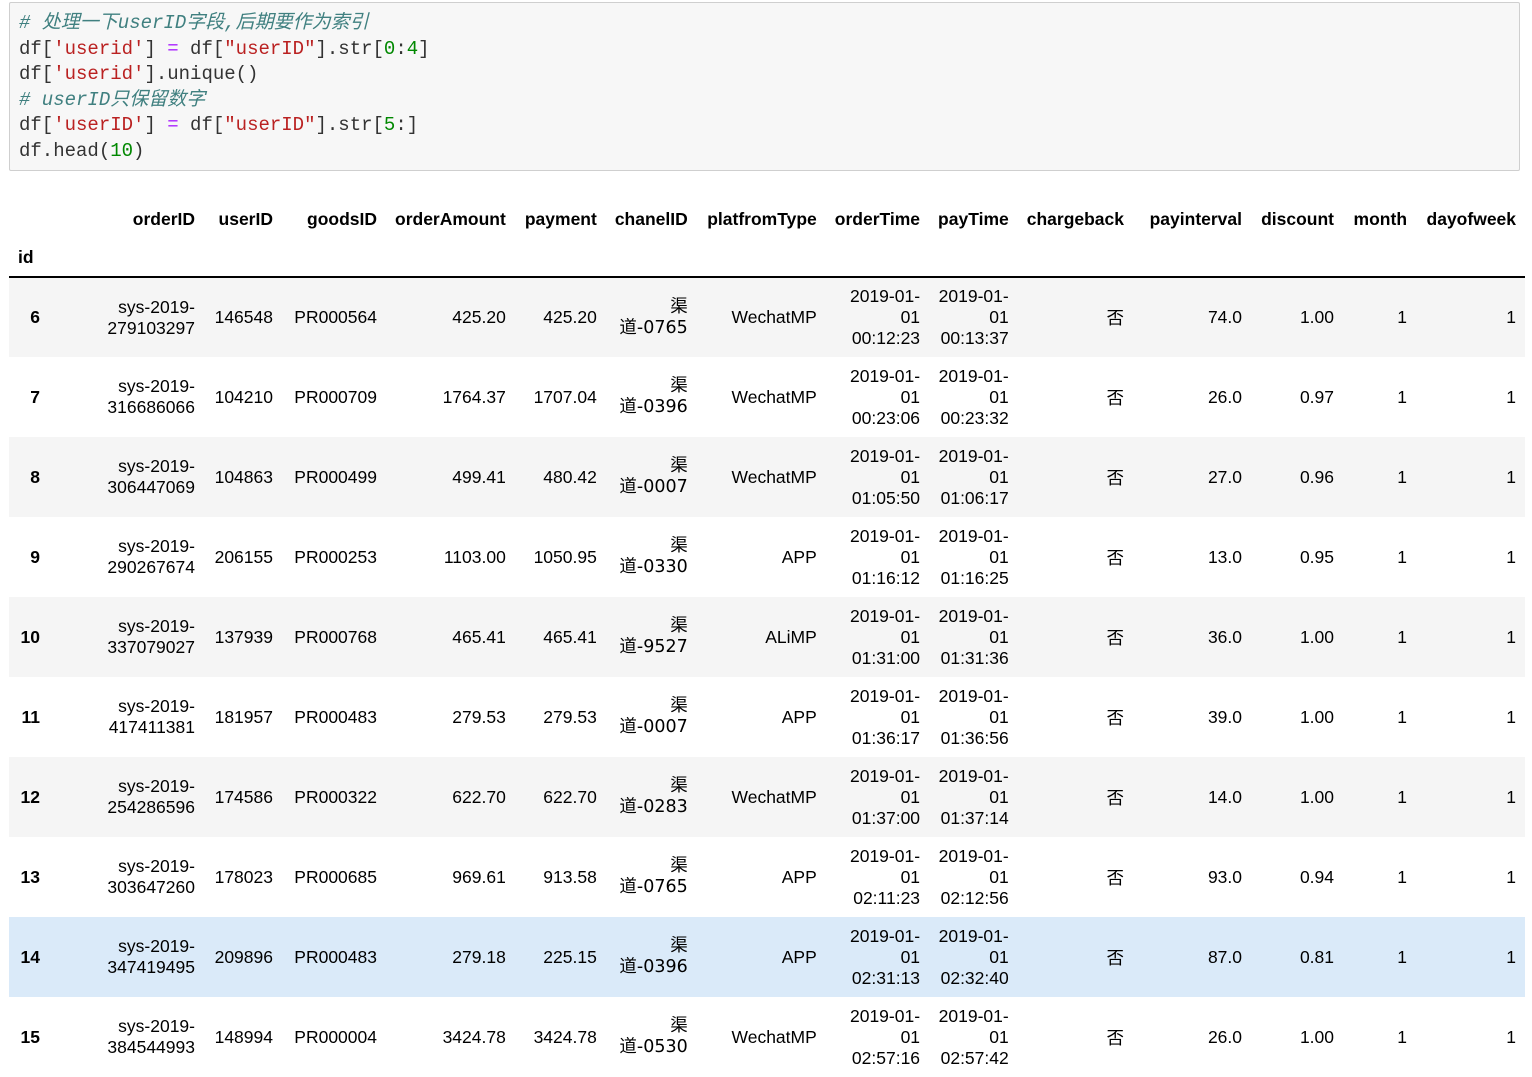 Image resolution: width=1532 pixels, height=1077 pixels. Describe the element at coordinates (26, 256) in the screenshot. I see `index-name: id` at that location.